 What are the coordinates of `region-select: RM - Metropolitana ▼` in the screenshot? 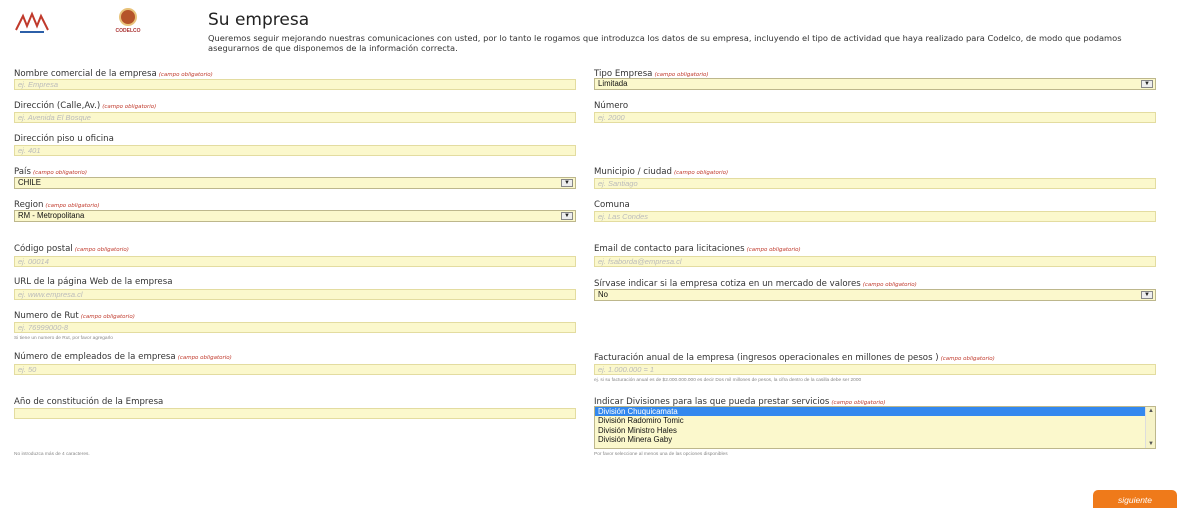 It's located at (295, 216).